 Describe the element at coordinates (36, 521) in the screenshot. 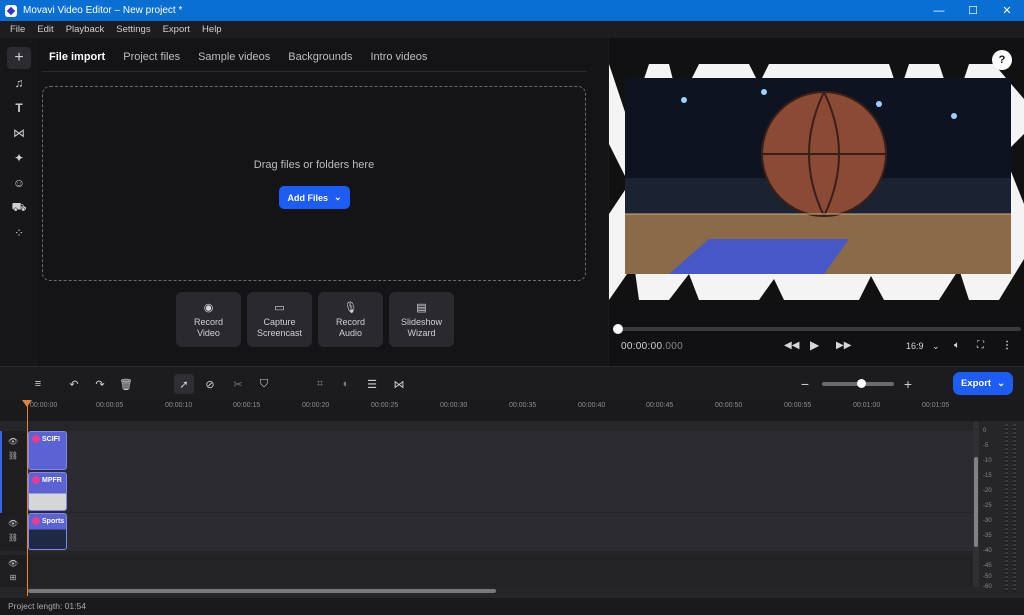

I see `effect-badge-icon` at that location.